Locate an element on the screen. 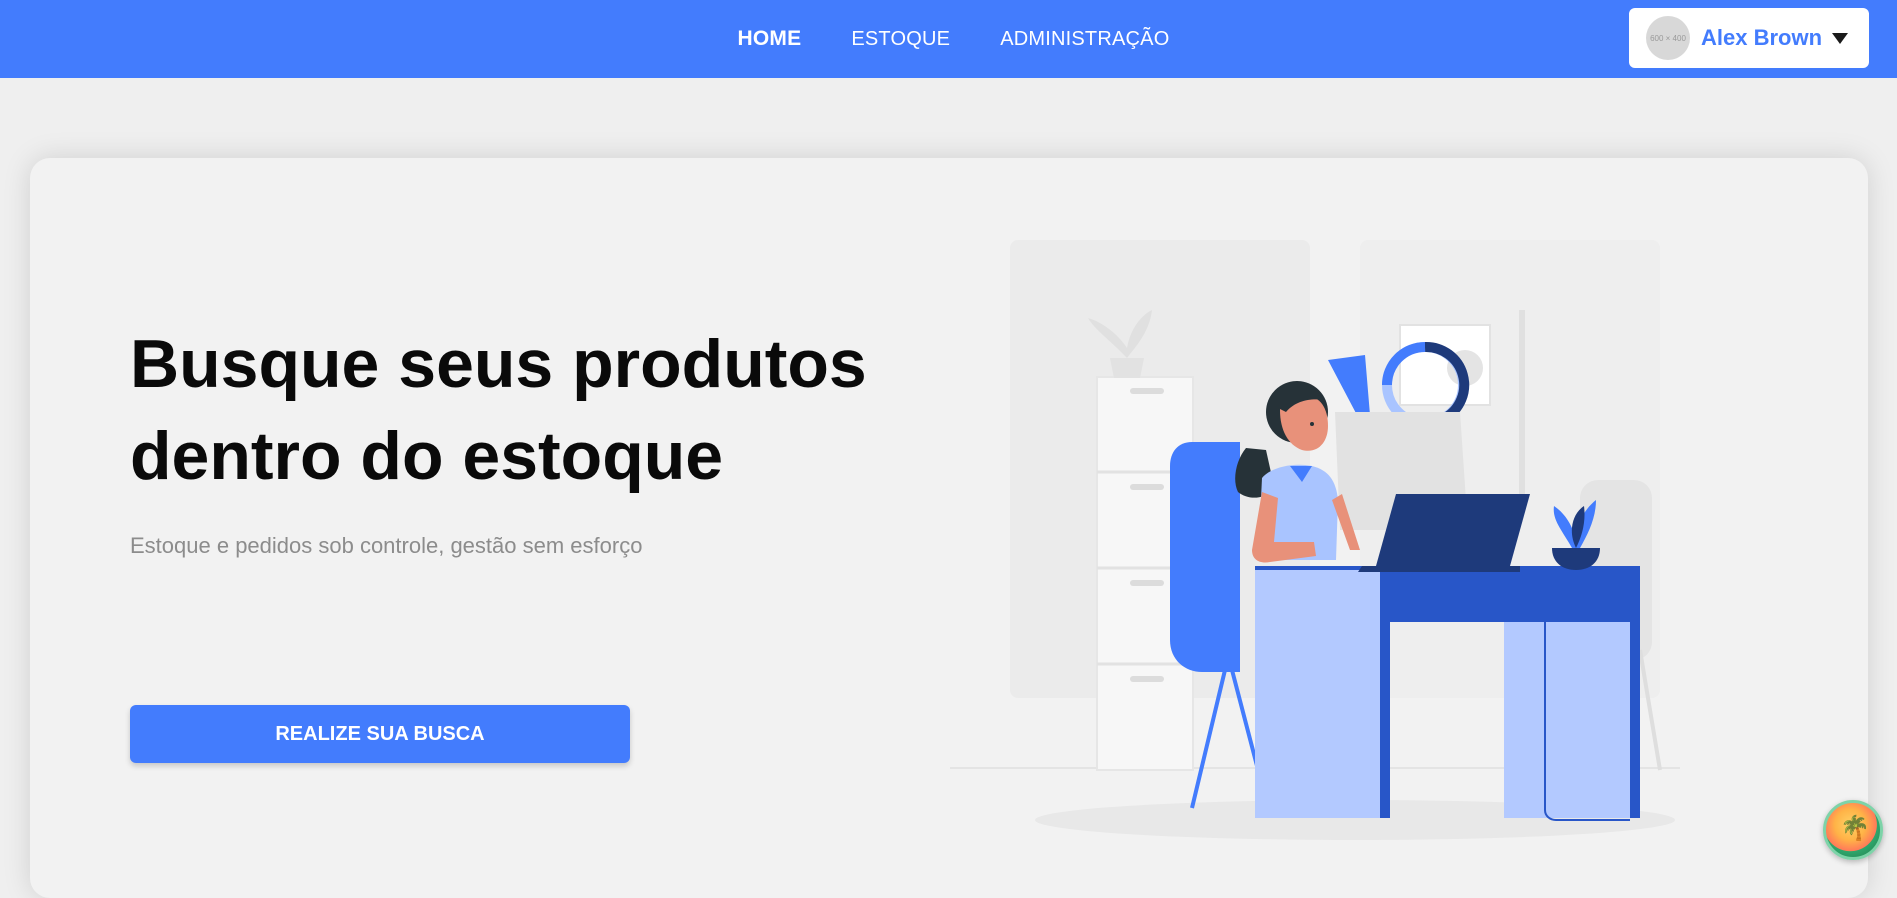 This screenshot has width=1897, height=898. palm-tree-icon: 🌴 is located at coordinates (1855, 828).